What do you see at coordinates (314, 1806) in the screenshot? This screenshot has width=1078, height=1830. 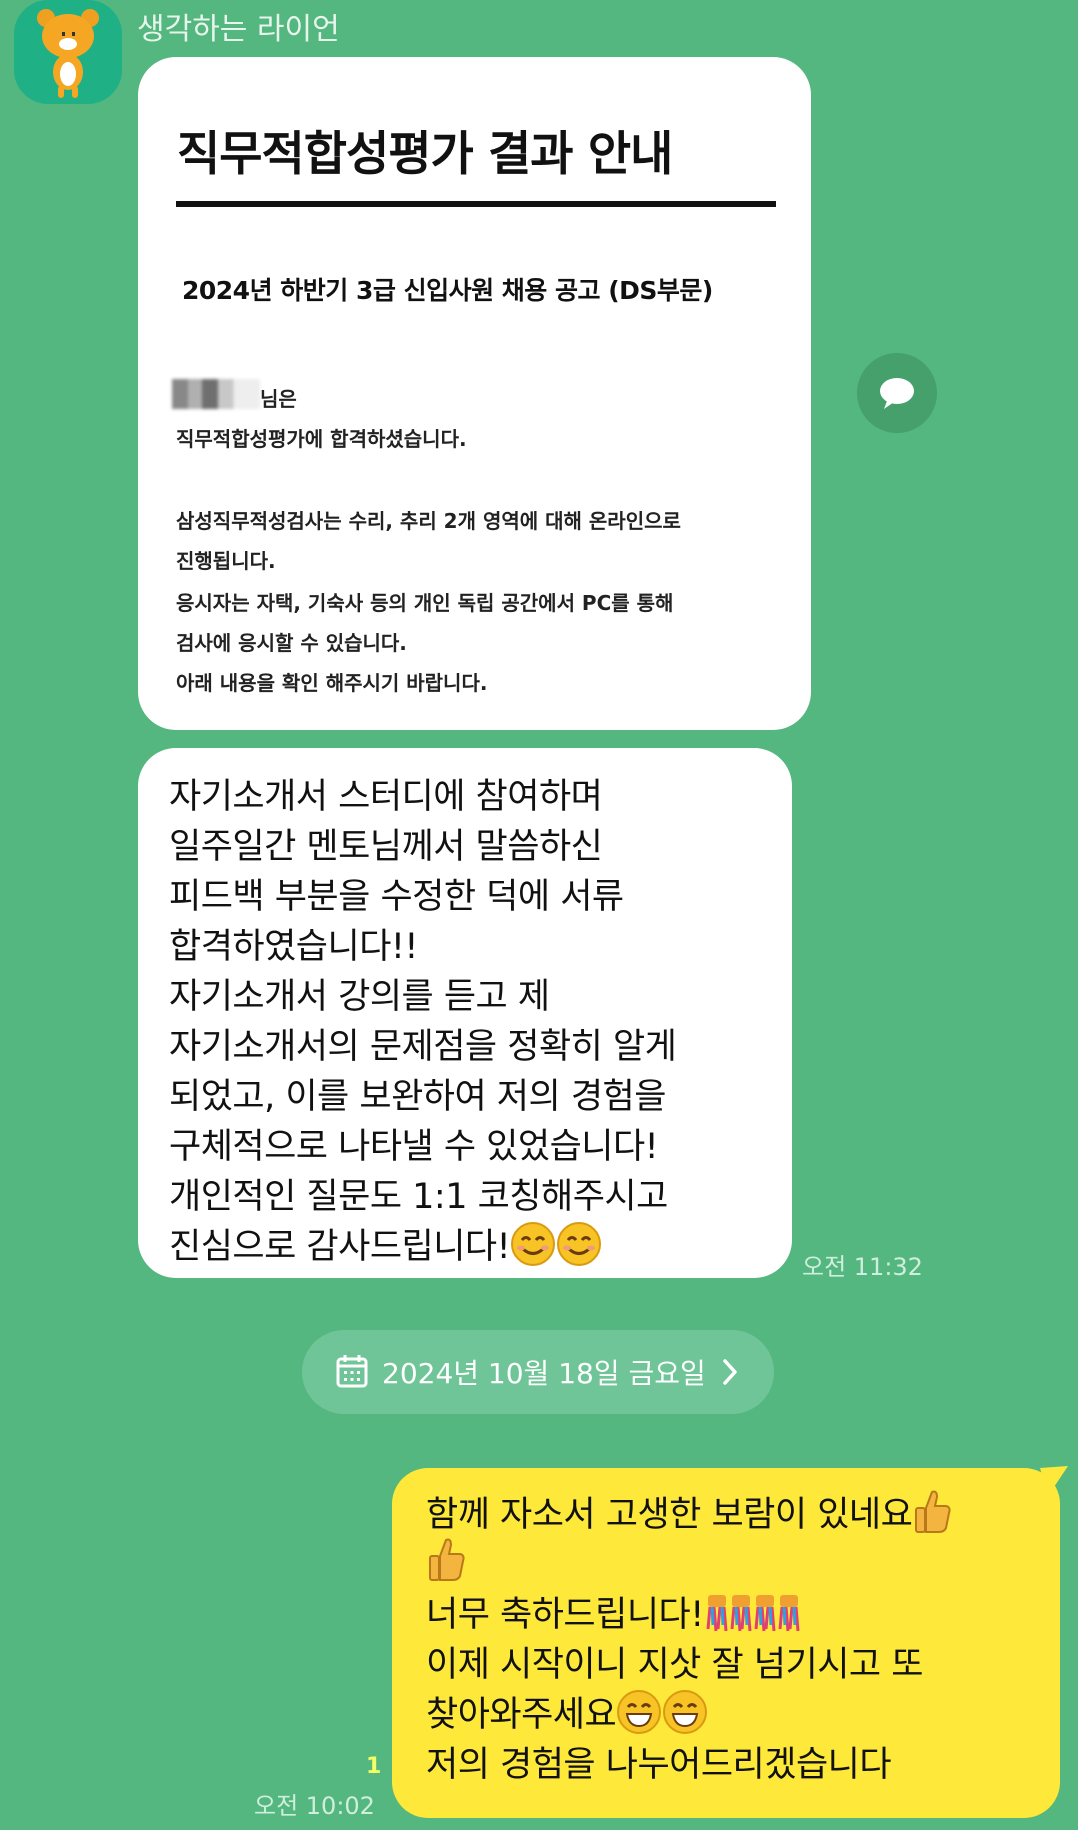 I see `message-time: 오전 10:02` at bounding box center [314, 1806].